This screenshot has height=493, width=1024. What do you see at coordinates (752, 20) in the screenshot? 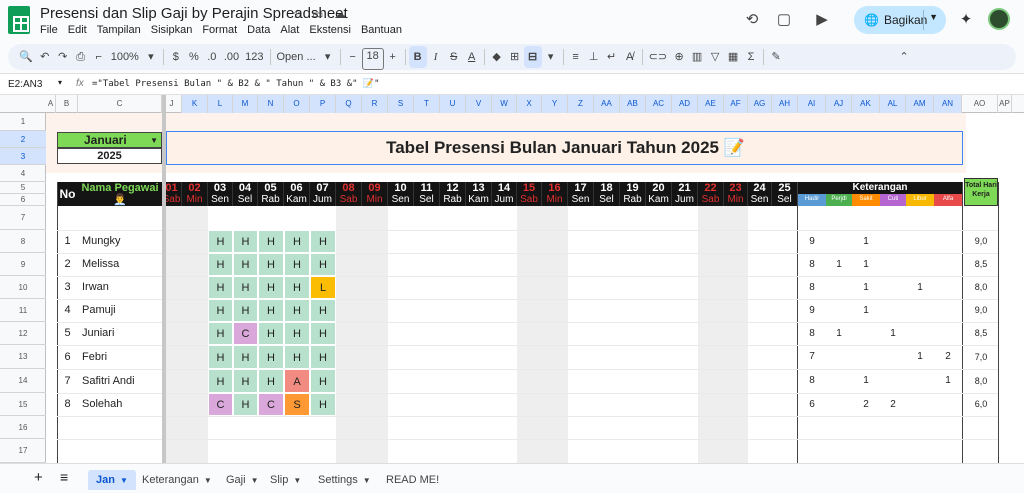
I see `history-icon: ⟲` at bounding box center [752, 20].